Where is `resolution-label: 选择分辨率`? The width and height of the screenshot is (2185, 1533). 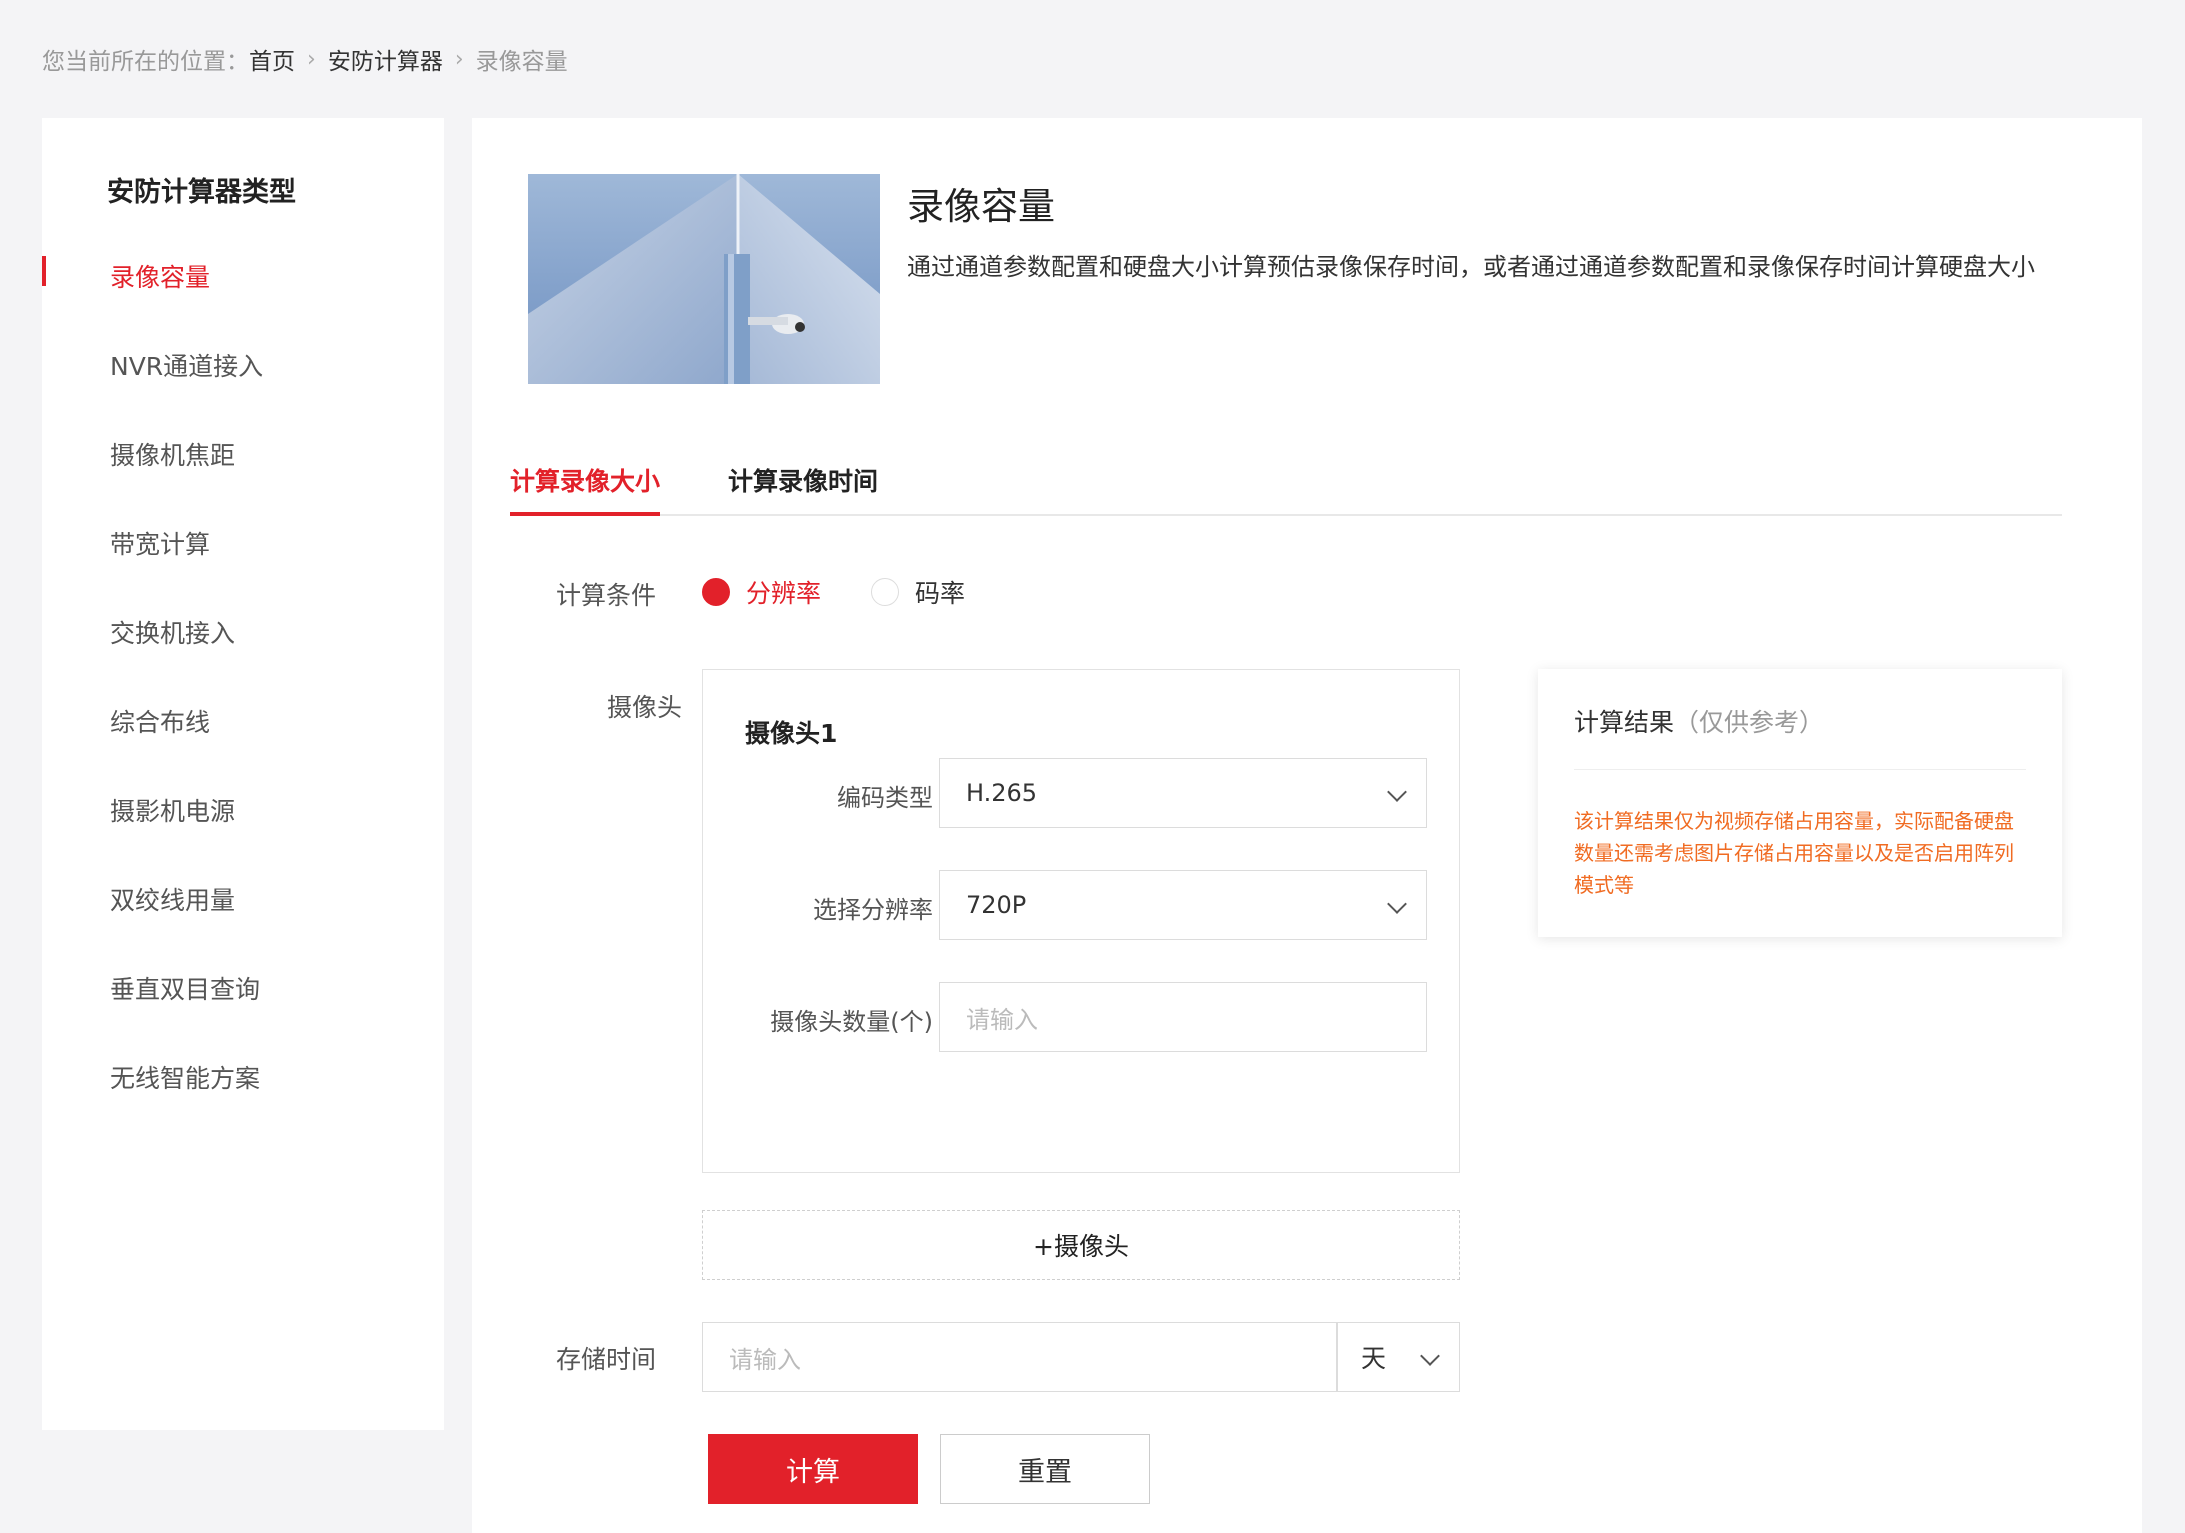 resolution-label: 选择分辨率 is located at coordinates (873, 910).